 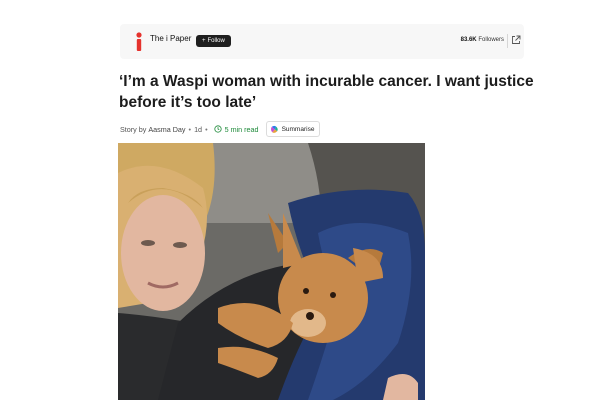 What do you see at coordinates (133, 129) in the screenshot?
I see `byline-prefix: Story by` at bounding box center [133, 129].